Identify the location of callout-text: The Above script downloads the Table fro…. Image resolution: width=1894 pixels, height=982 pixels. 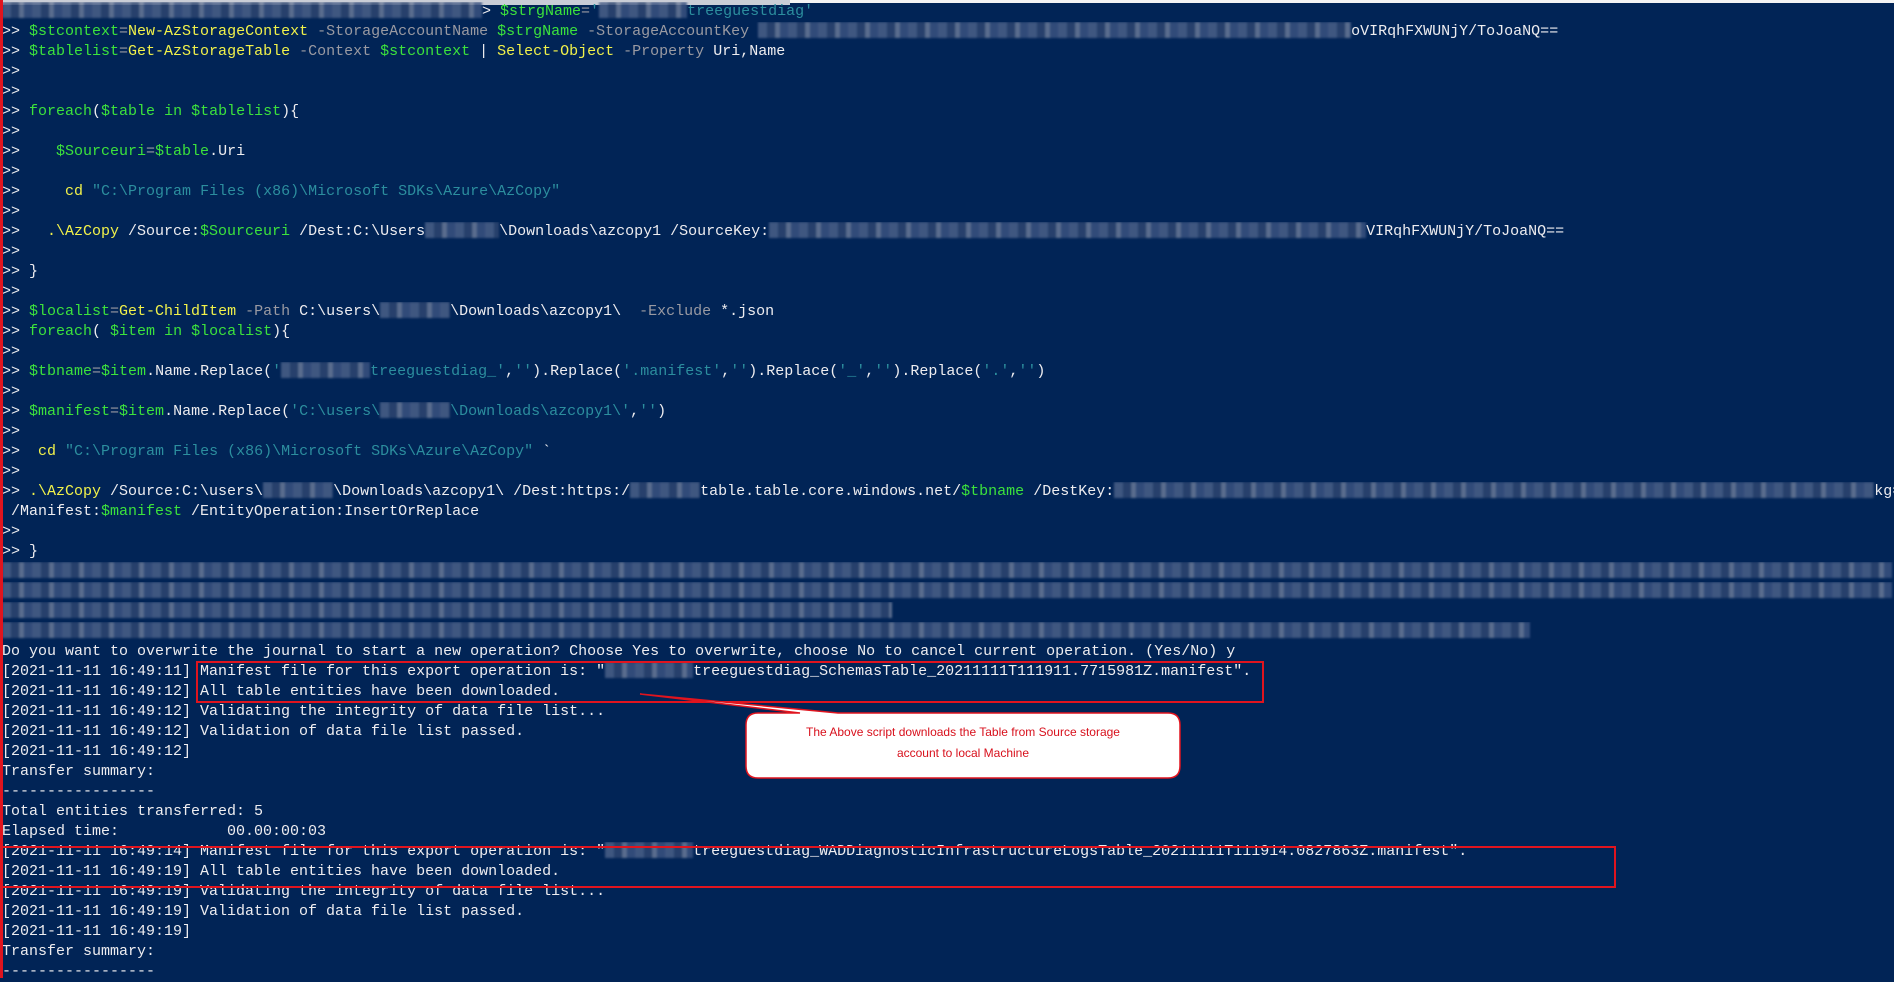
(963, 743).